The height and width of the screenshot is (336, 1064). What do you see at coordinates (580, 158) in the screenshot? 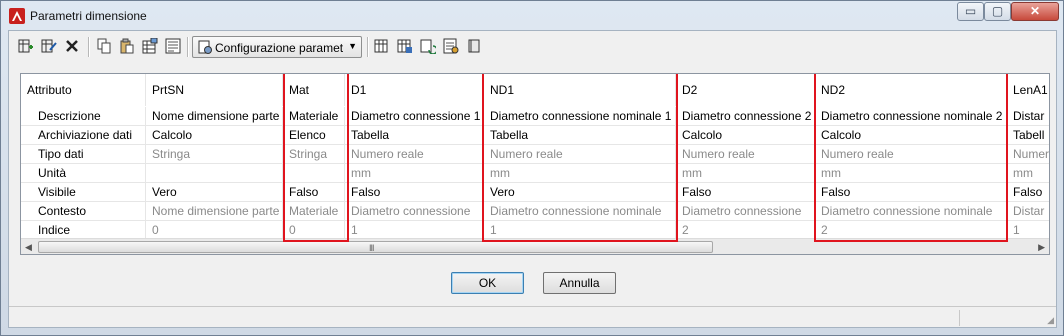
I see `highlight-box-nd1` at bounding box center [580, 158].